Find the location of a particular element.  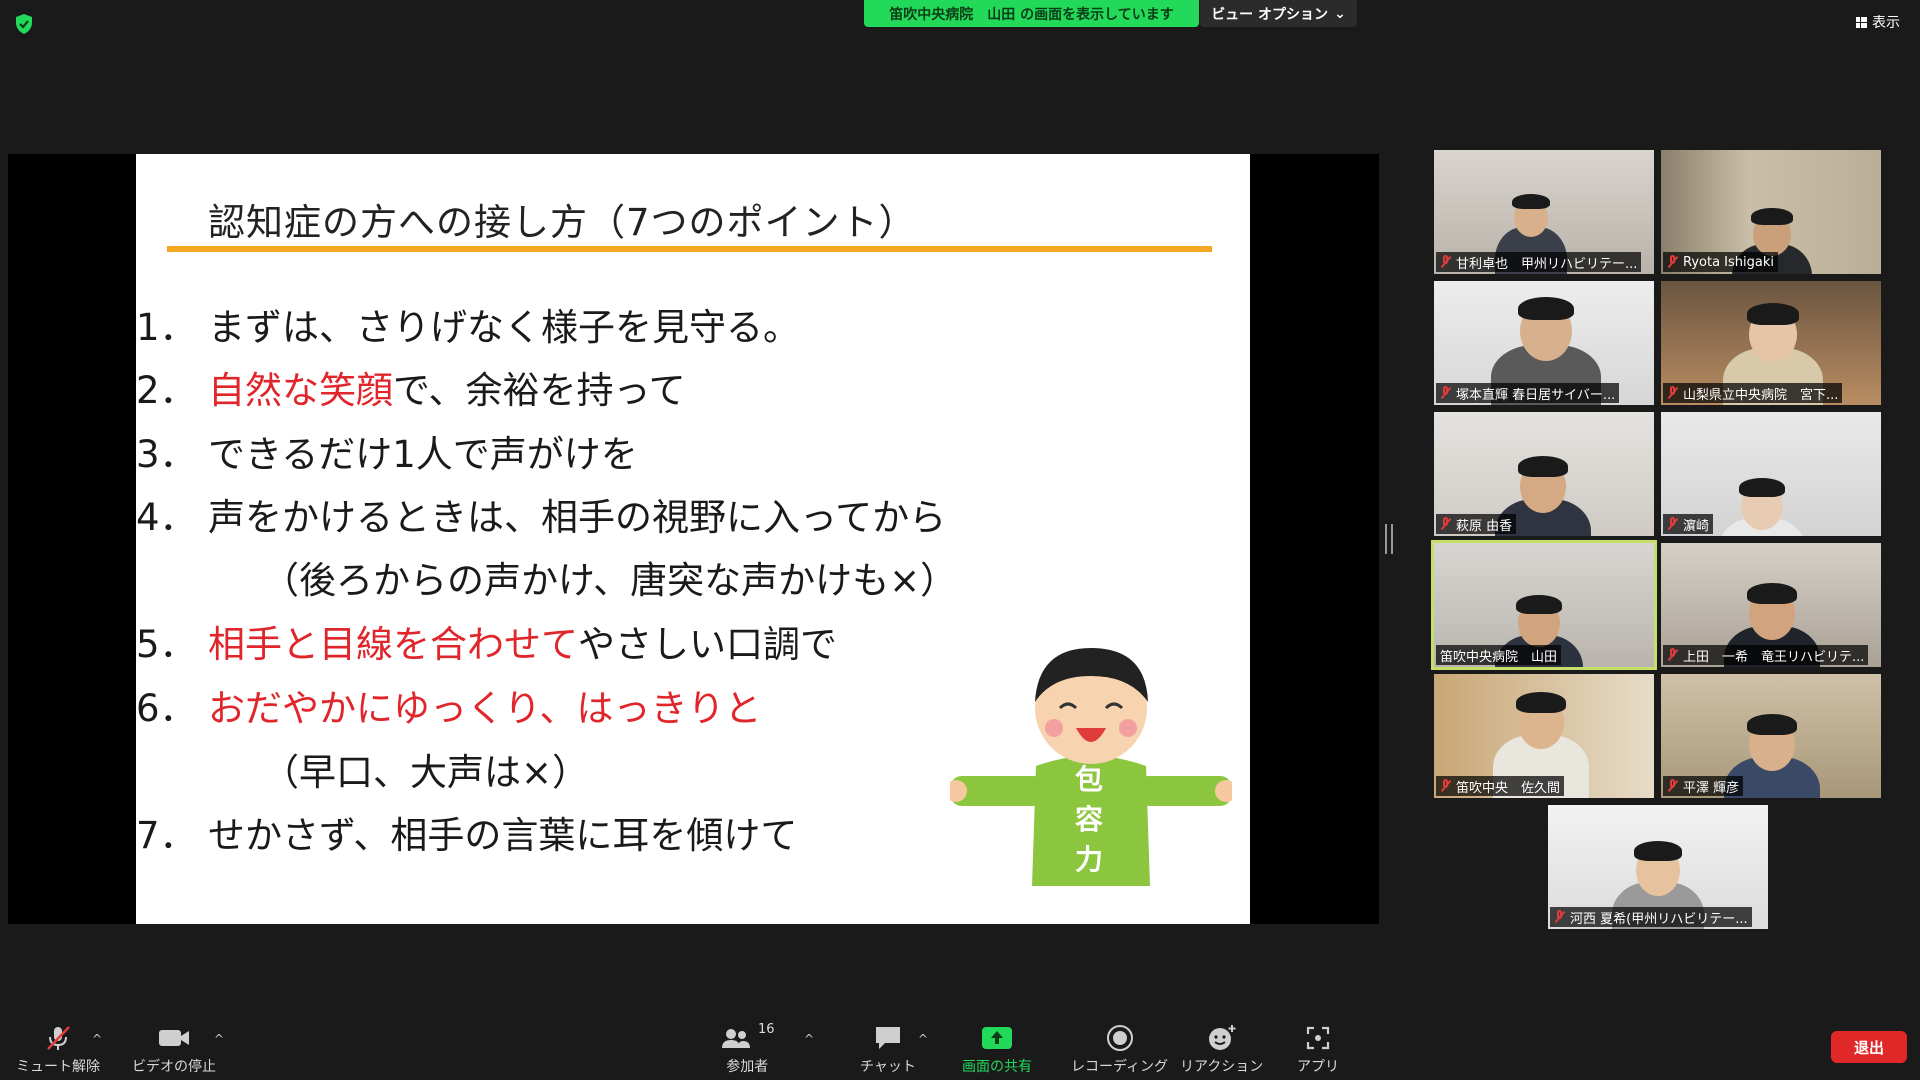

participant-tile: 笛吹中央 佐久間 is located at coordinates (1544, 736).